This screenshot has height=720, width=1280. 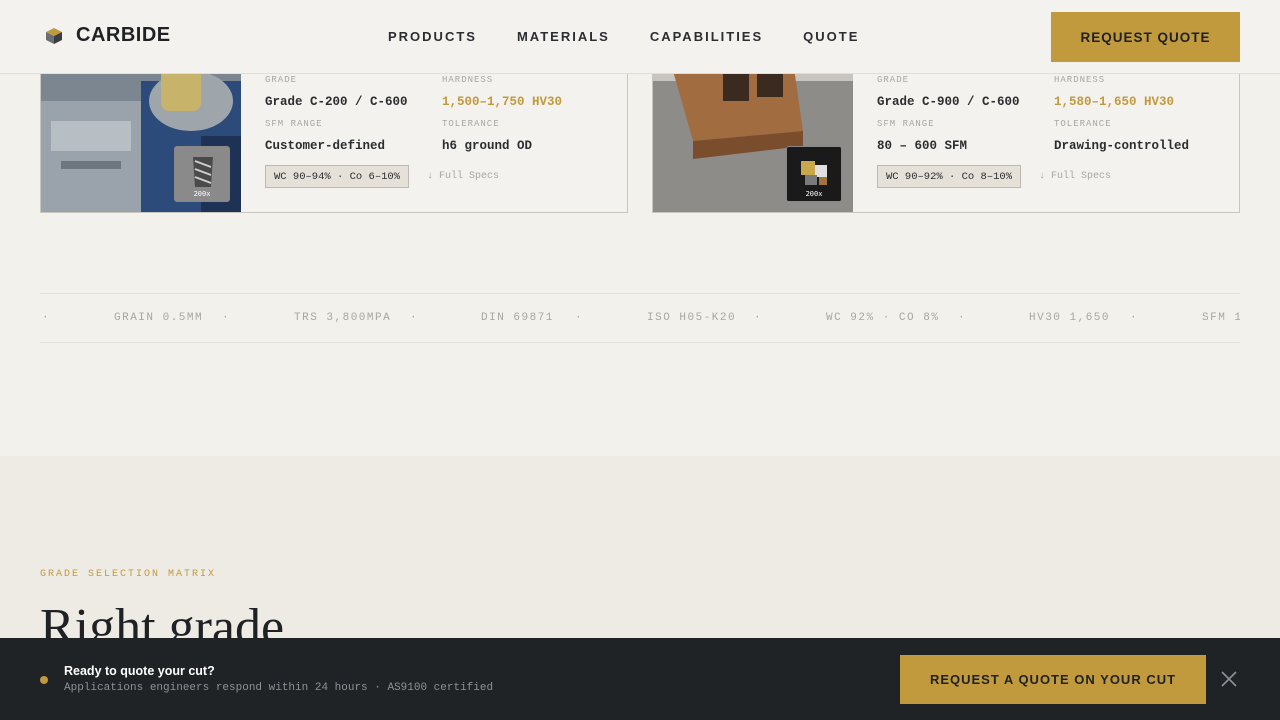 What do you see at coordinates (502, 92) in the screenshot?
I see `hardness-spec-1: HARDNESS 1,500–1,750 HV30` at bounding box center [502, 92].